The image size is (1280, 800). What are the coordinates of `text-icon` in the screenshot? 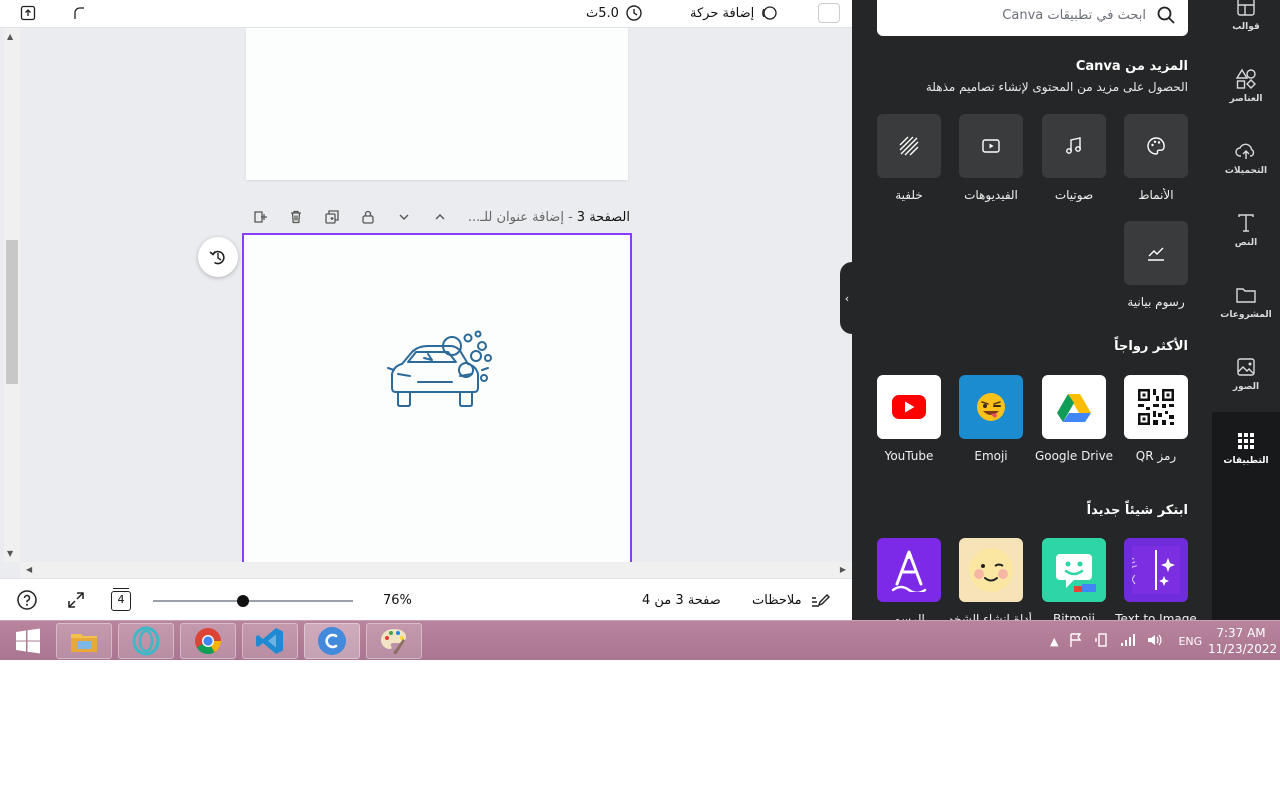 It's located at (1246, 223).